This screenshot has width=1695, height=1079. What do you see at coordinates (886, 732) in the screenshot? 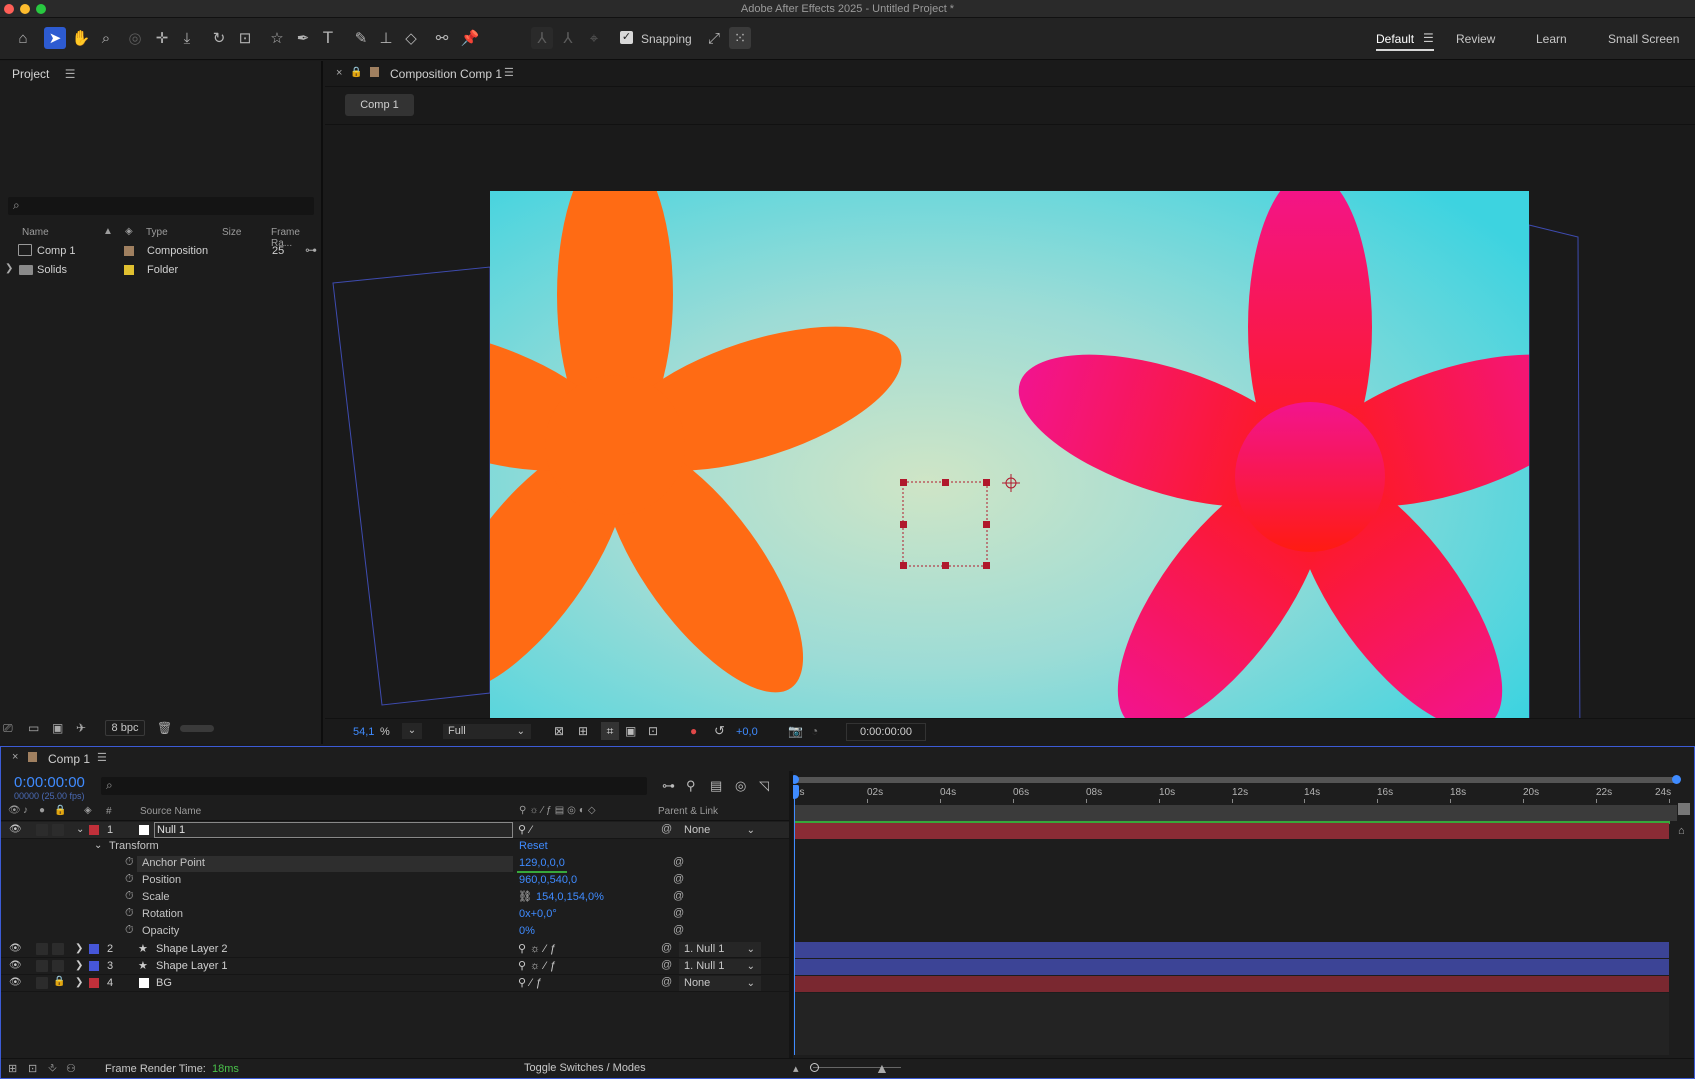
I see `viewer-timecode: 0:00:00:00` at bounding box center [886, 732].